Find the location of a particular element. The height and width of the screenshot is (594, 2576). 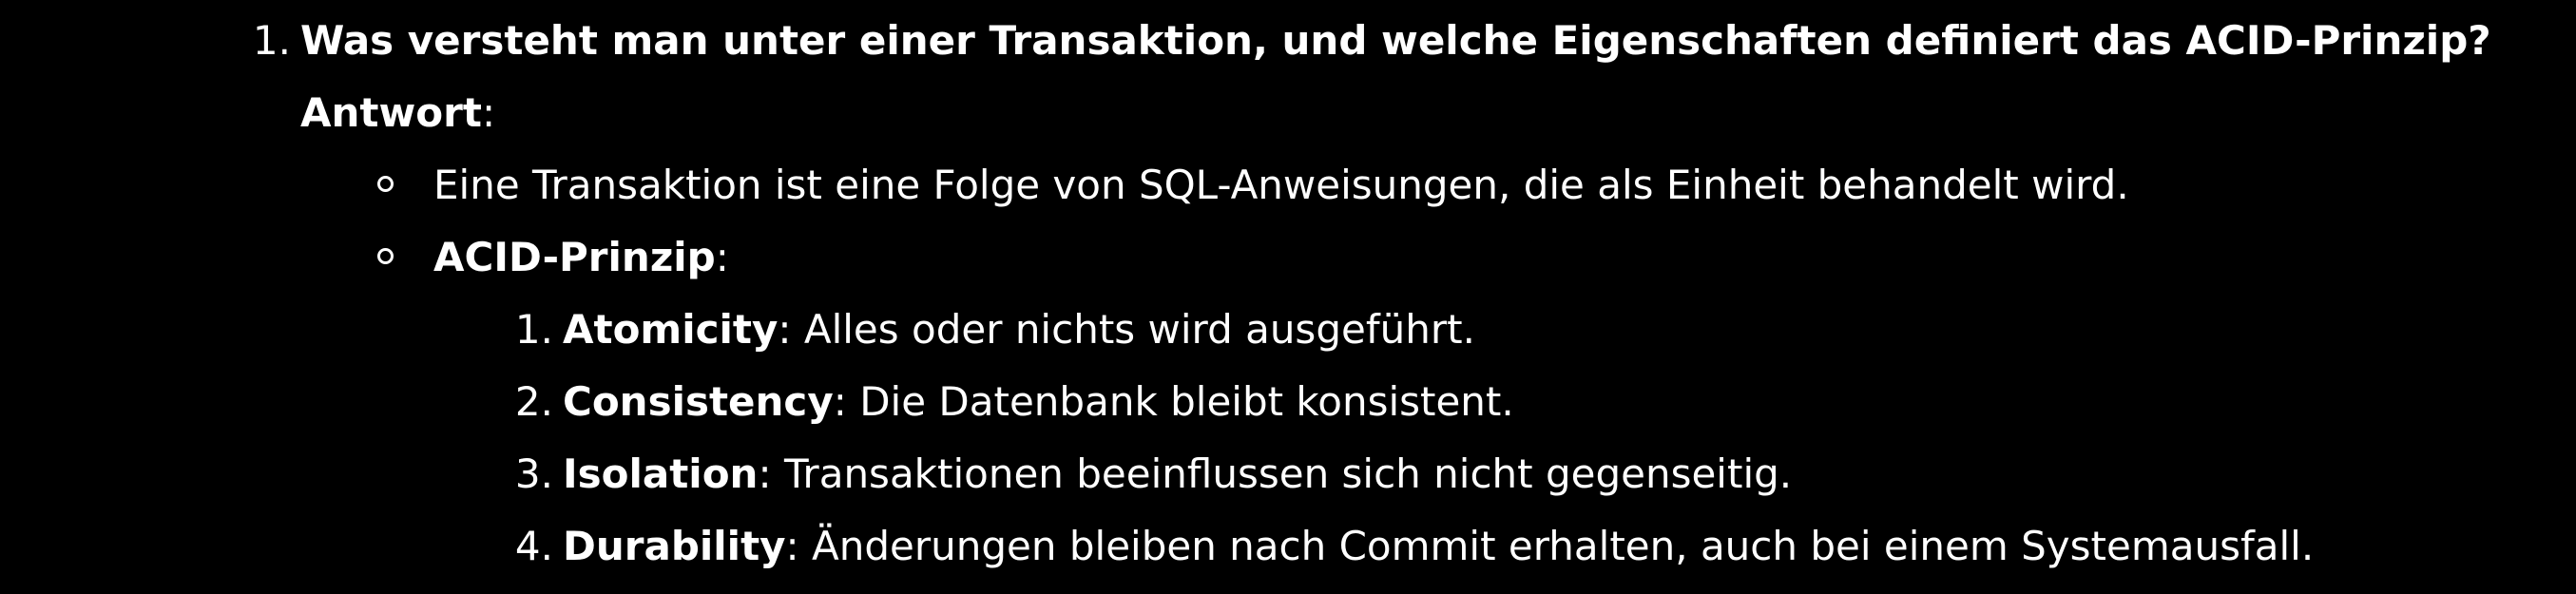

acid-item-term: Durability is located at coordinates (674, 546).